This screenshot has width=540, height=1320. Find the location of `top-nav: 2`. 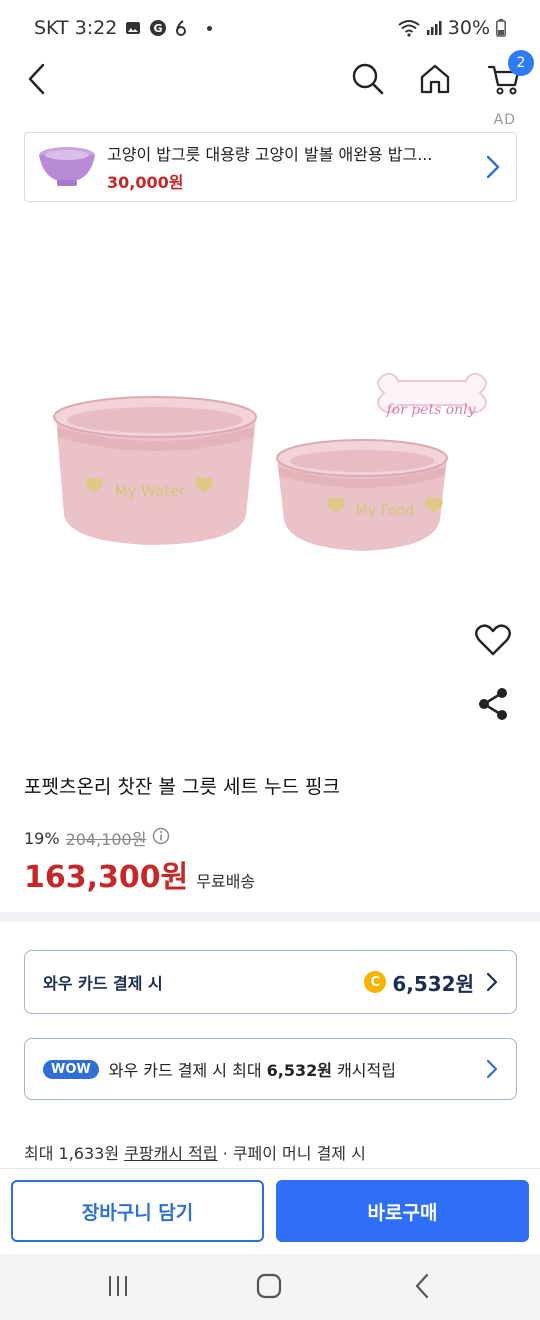

top-nav: 2 is located at coordinates (270, 76).